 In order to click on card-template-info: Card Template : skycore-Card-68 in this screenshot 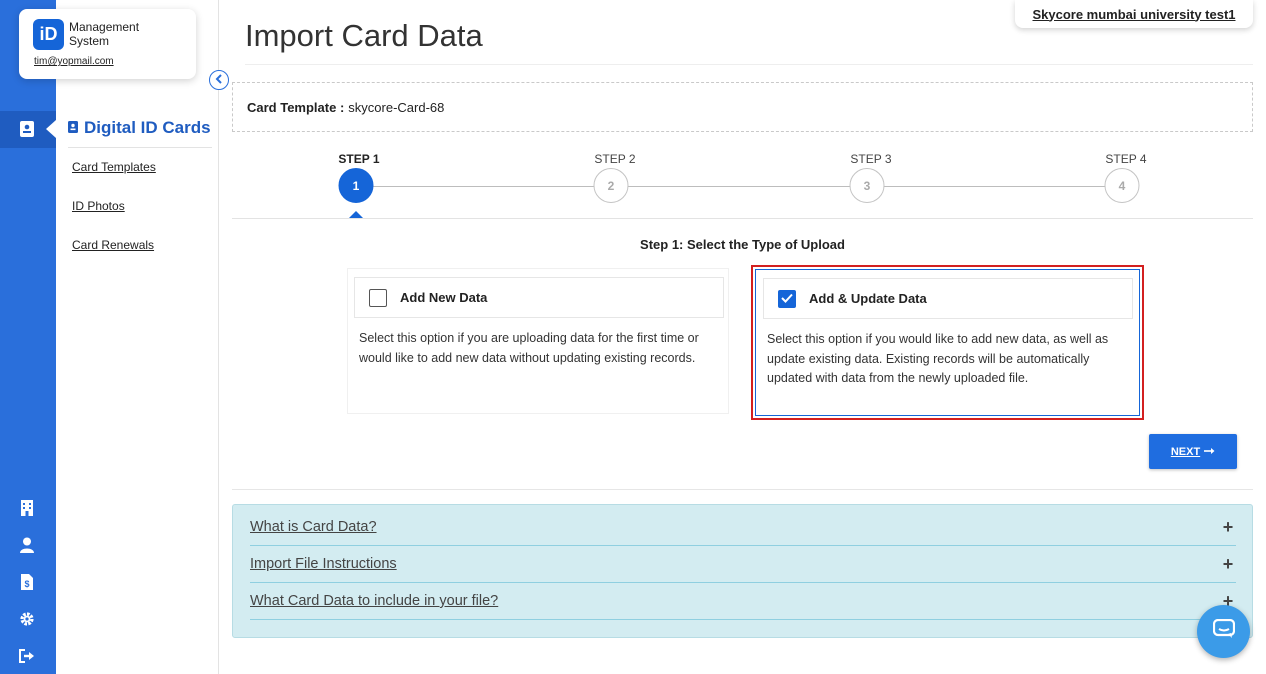, I will do `click(742, 107)`.